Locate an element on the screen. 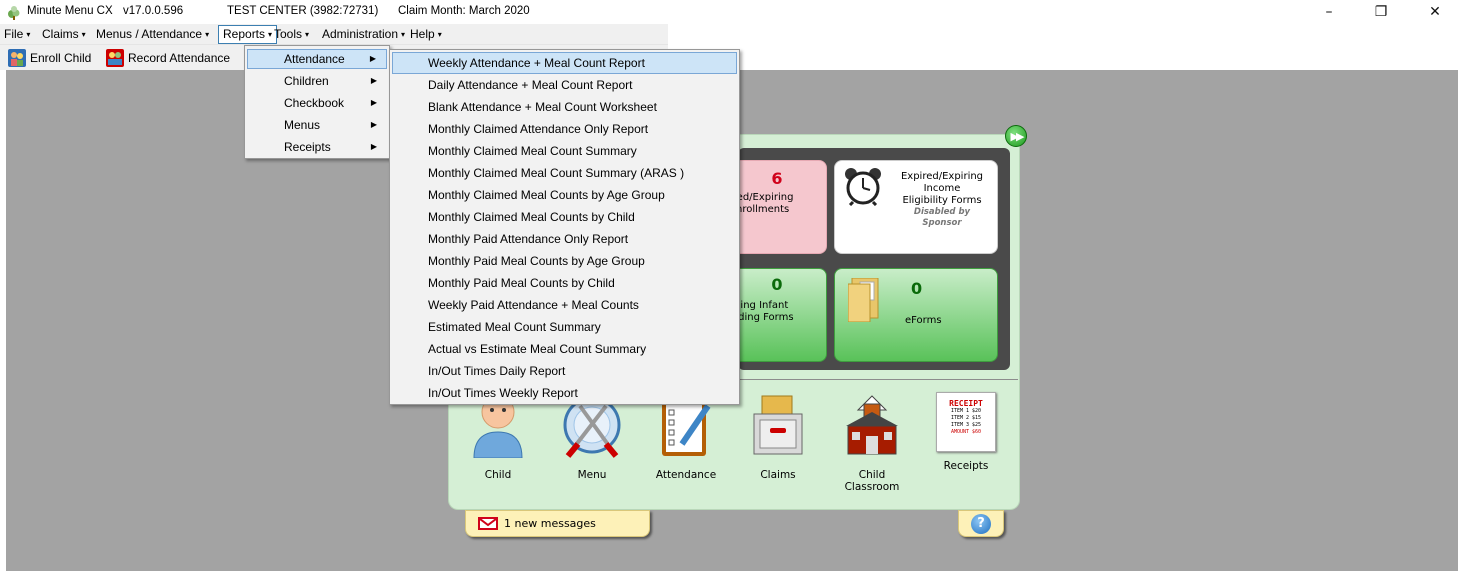 The width and height of the screenshot is (1458, 571). help-button: ? is located at coordinates (981, 523).